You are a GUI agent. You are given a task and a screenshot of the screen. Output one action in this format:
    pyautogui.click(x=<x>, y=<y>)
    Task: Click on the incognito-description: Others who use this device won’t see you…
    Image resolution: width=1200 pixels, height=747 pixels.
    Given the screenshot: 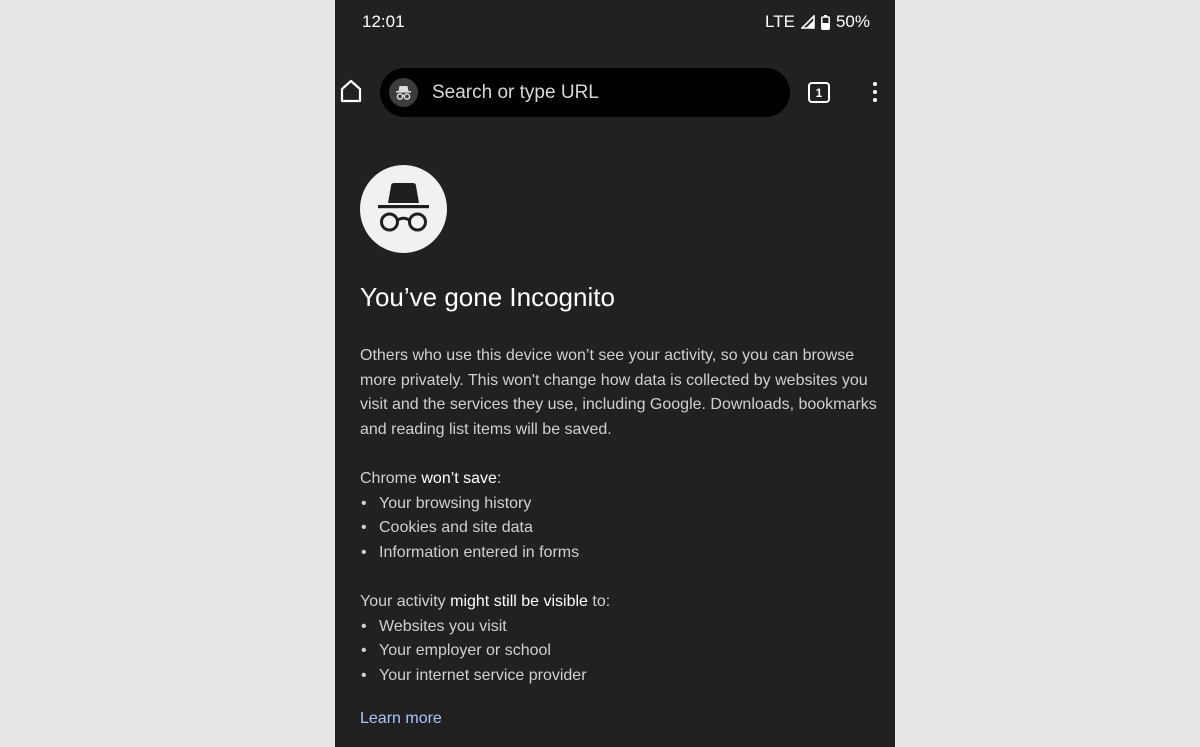 What is the action you would take?
    pyautogui.click(x=618, y=393)
    